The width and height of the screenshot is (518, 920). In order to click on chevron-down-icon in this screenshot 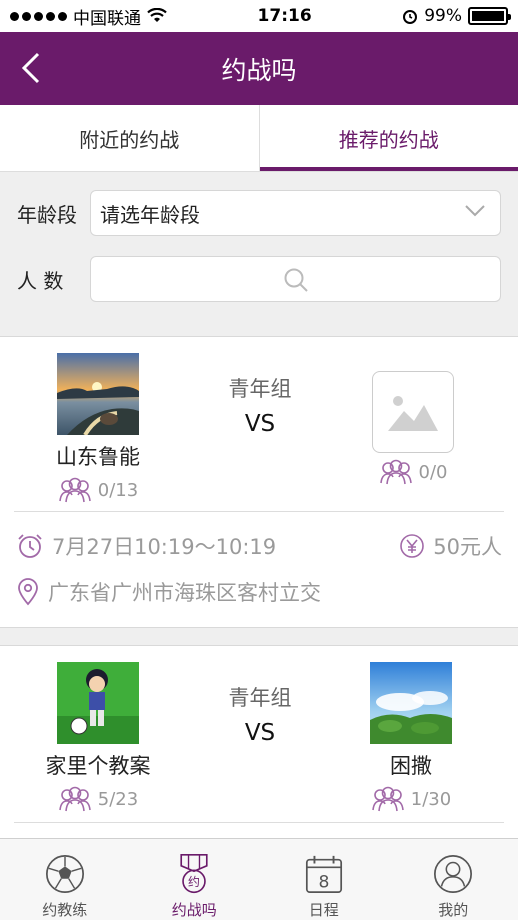, I will do `click(475, 211)`.